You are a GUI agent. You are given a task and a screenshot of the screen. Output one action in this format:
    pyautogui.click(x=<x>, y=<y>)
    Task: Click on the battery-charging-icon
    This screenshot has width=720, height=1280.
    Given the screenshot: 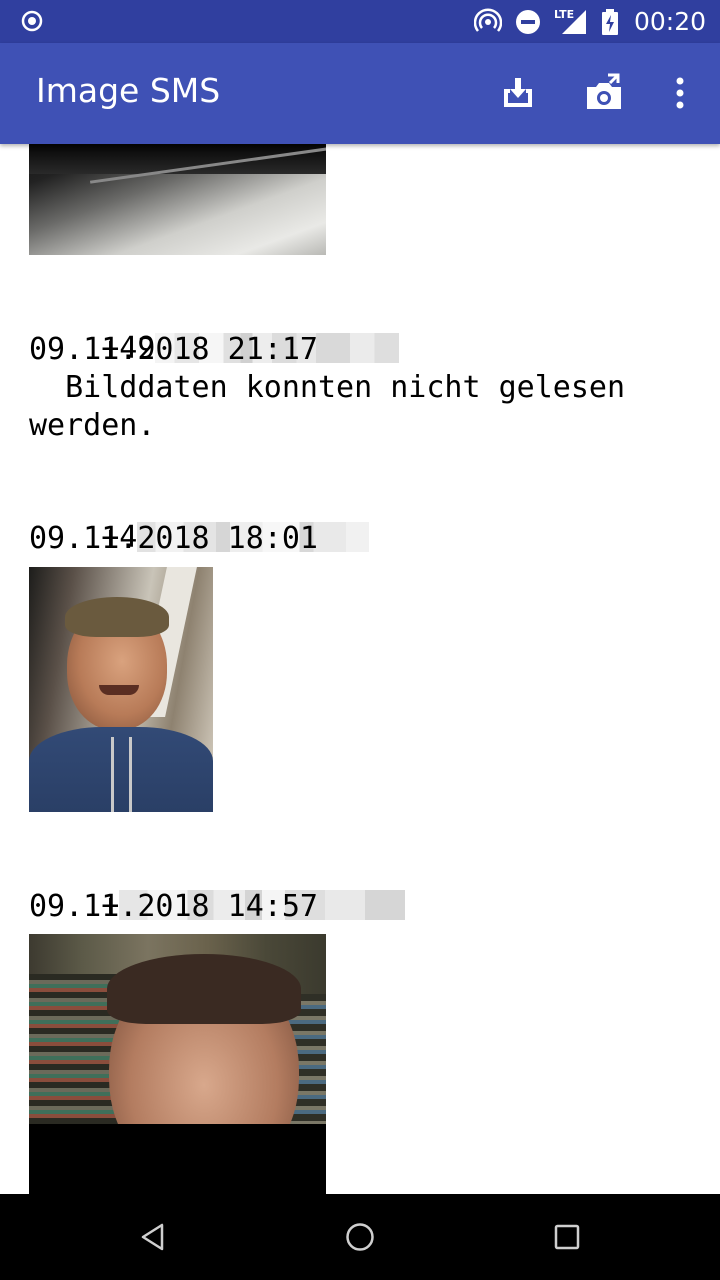 What is the action you would take?
    pyautogui.click(x=610, y=22)
    